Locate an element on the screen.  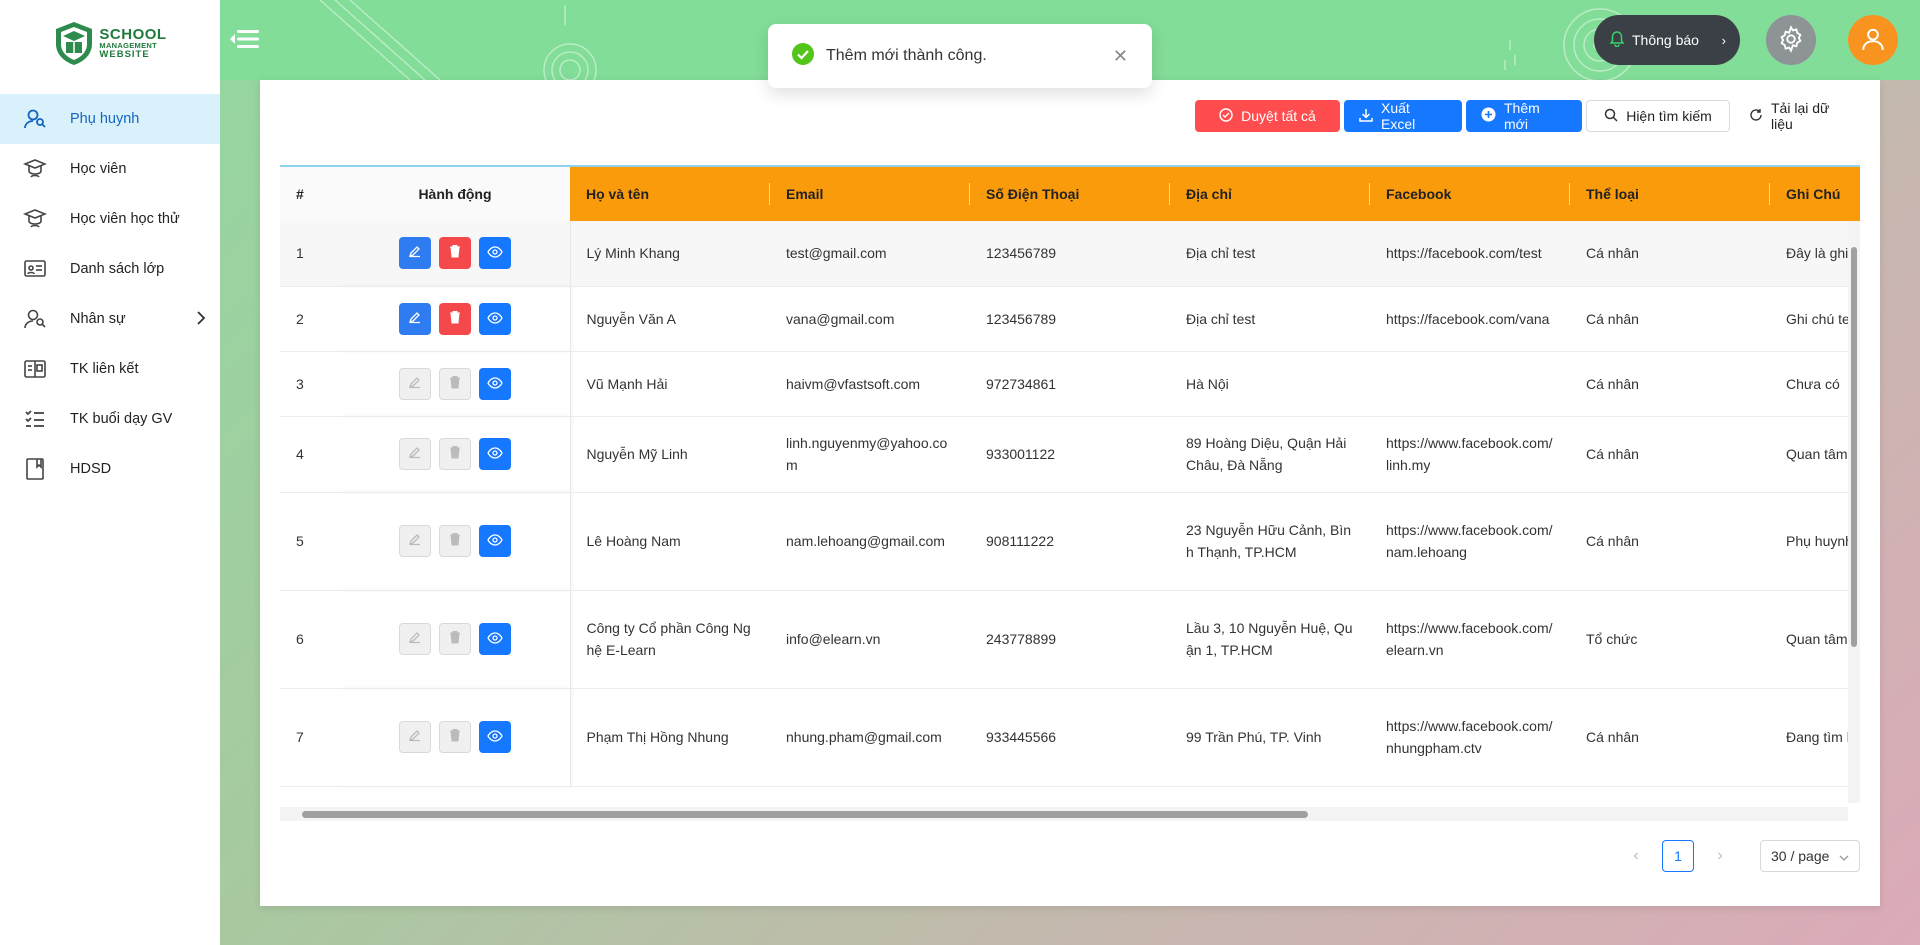
graduate-icon is located at coordinates (35, 169).